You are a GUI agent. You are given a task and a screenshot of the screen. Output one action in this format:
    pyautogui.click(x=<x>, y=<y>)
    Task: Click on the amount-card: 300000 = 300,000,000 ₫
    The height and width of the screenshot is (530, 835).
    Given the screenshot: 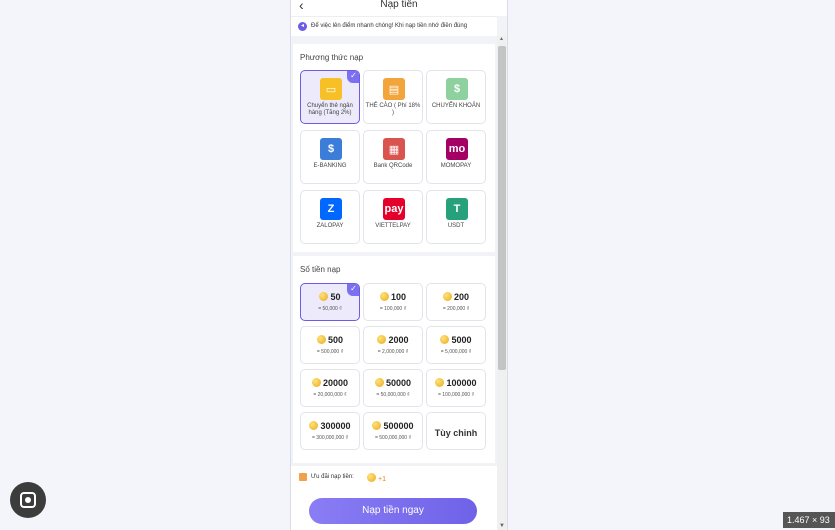 What is the action you would take?
    pyautogui.click(x=330, y=431)
    